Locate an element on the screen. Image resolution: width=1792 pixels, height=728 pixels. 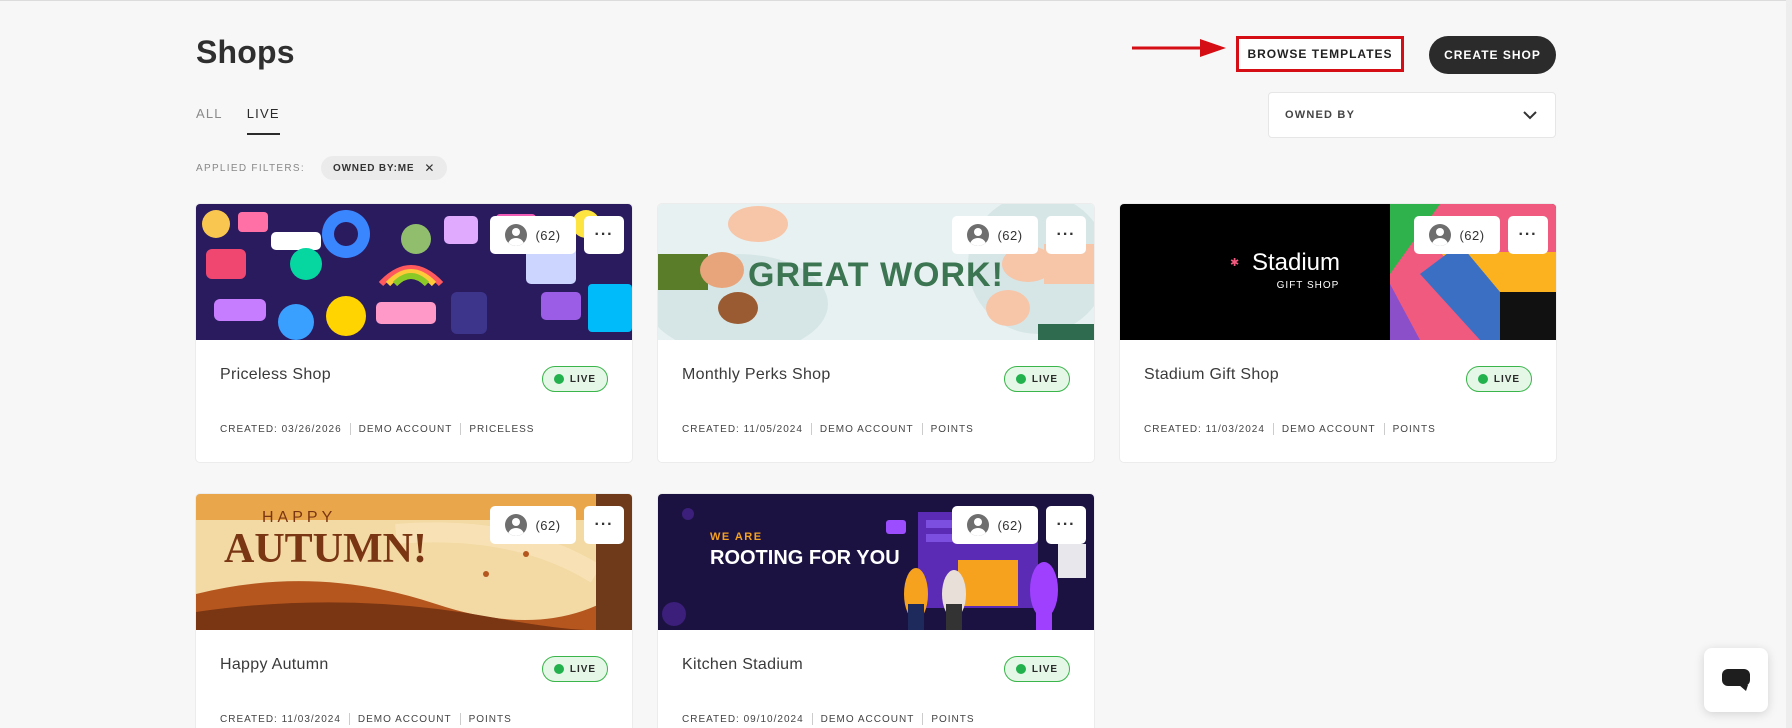
filter-chip: OWNED BY:ME ✕ is located at coordinates (384, 168).